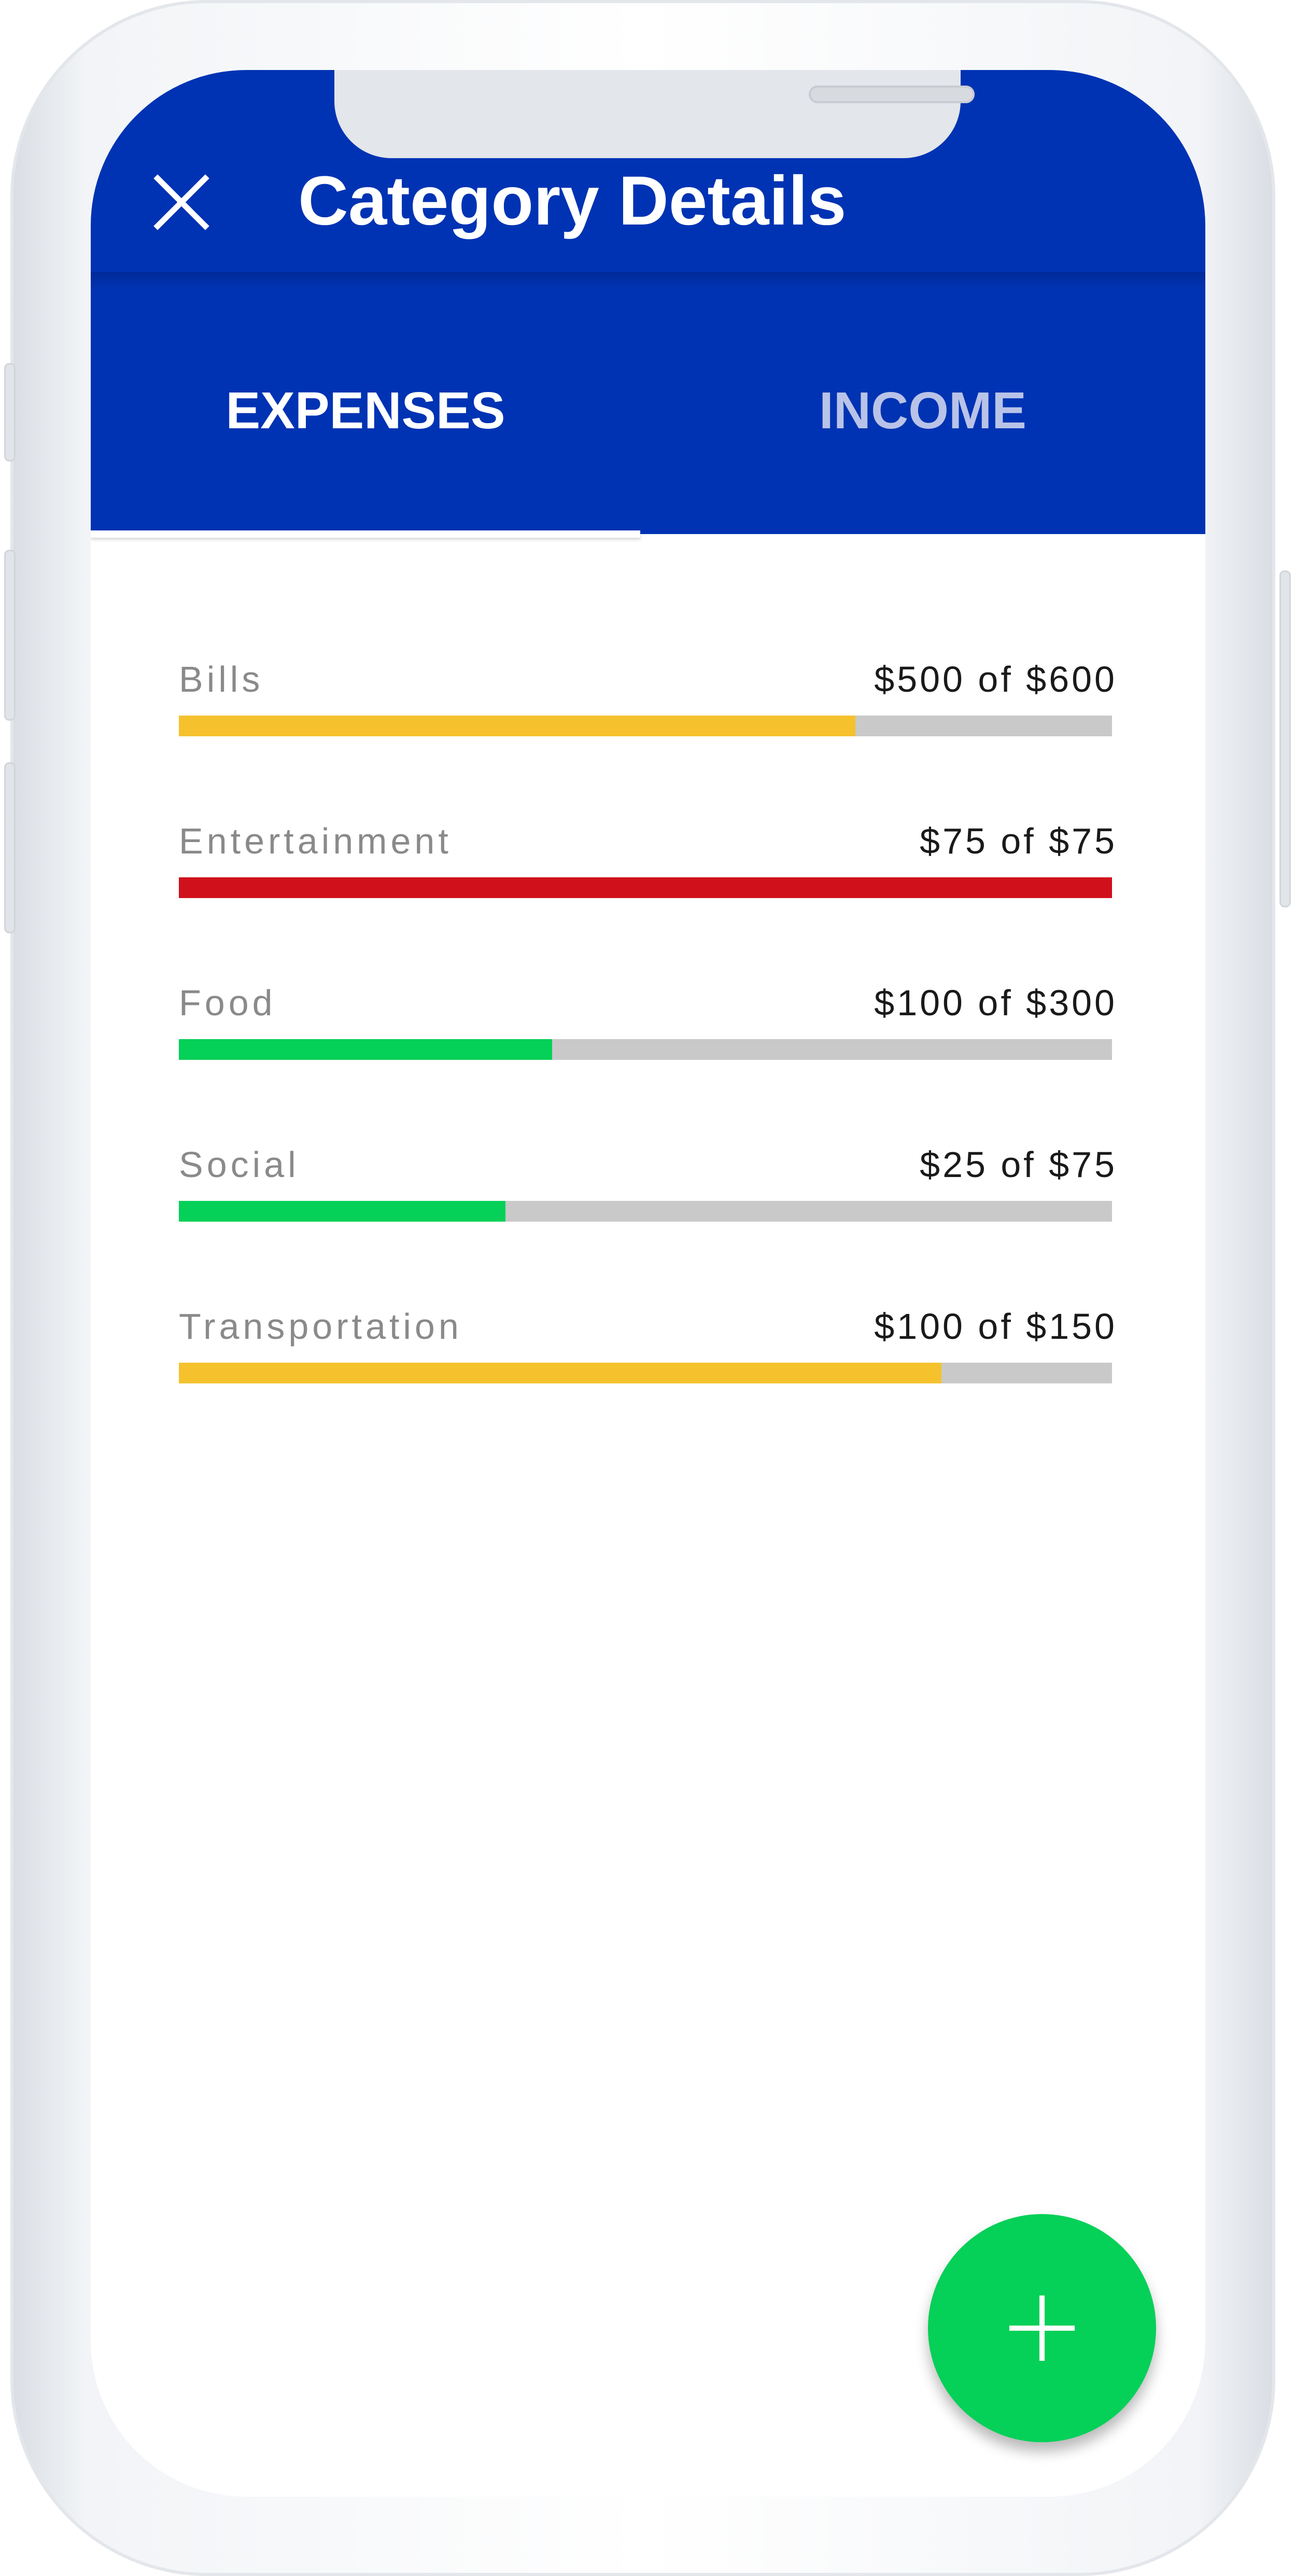  I want to click on tab-income: INCOME, so click(922, 411).